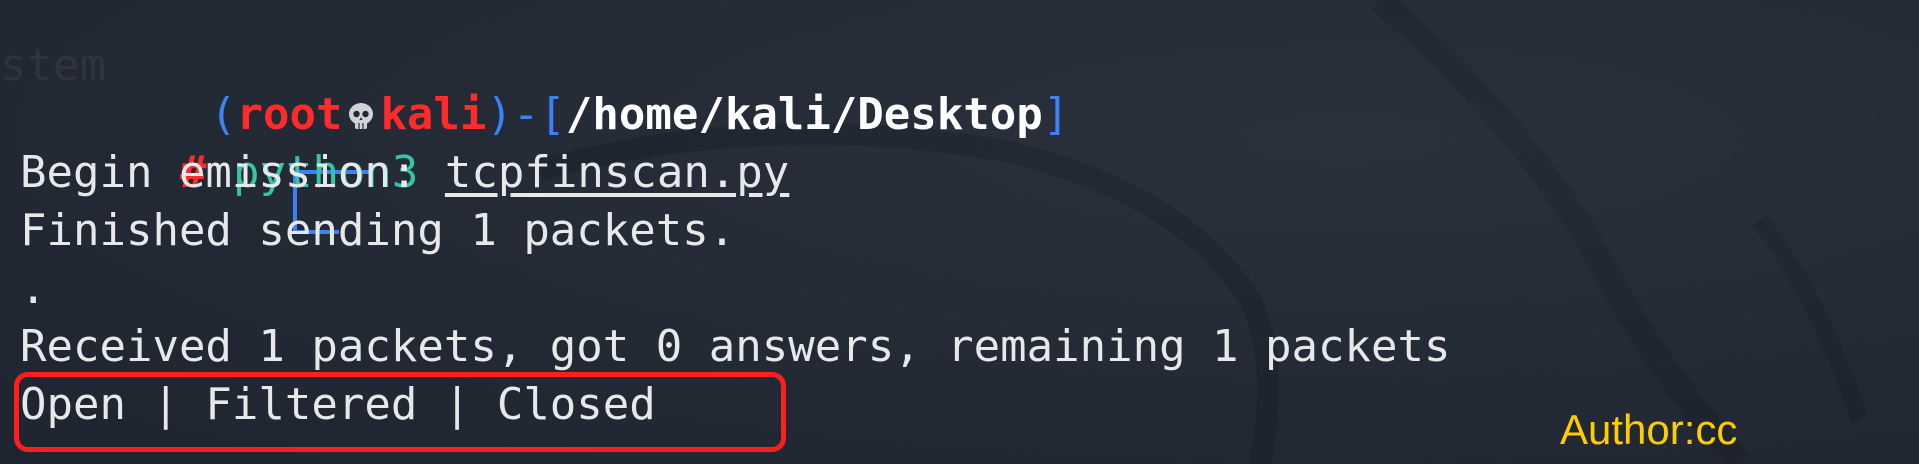 The height and width of the screenshot is (464, 1919). I want to click on author-watermark: Author:cc, so click(1649, 429).